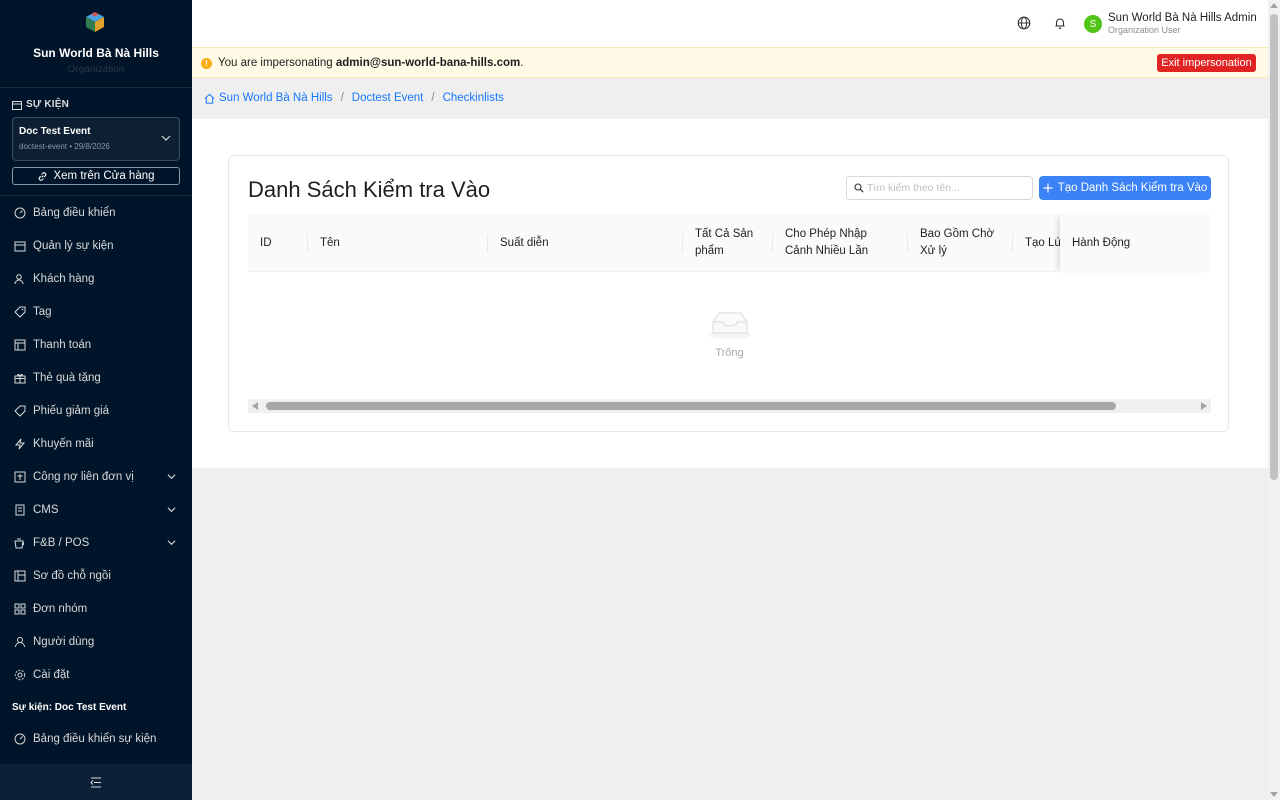  Describe the element at coordinates (728, 243) in the screenshot. I see `column-header-all-products: Tất Cả Sản phẩm` at that location.